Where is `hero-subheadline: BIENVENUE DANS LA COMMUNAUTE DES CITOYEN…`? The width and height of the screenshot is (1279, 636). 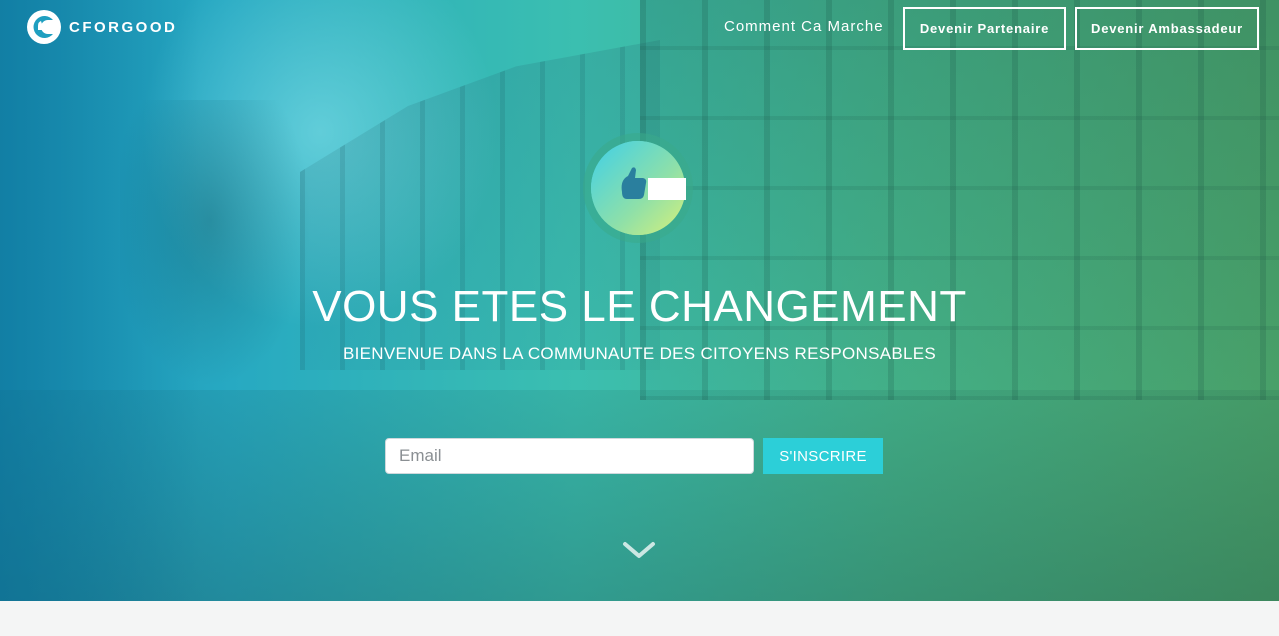
hero-subheadline: BIENVENUE DANS LA COMMUNAUTE DES CITOYEN… is located at coordinates (639, 353).